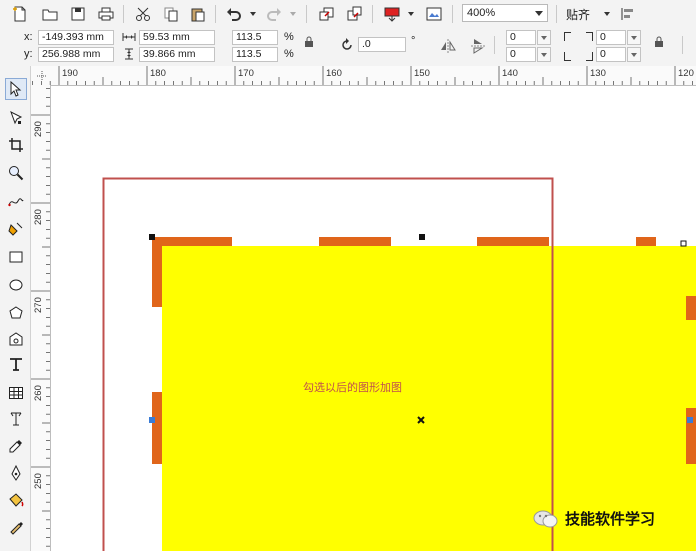 The height and width of the screenshot is (551, 696). What do you see at coordinates (478, 47) in the screenshot?
I see `mirror-v-icon` at bounding box center [478, 47].